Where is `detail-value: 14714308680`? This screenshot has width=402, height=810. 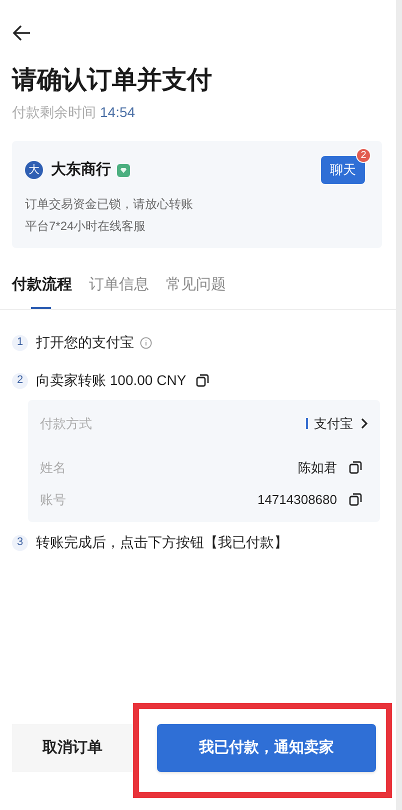
detail-value: 14714308680 is located at coordinates (297, 499).